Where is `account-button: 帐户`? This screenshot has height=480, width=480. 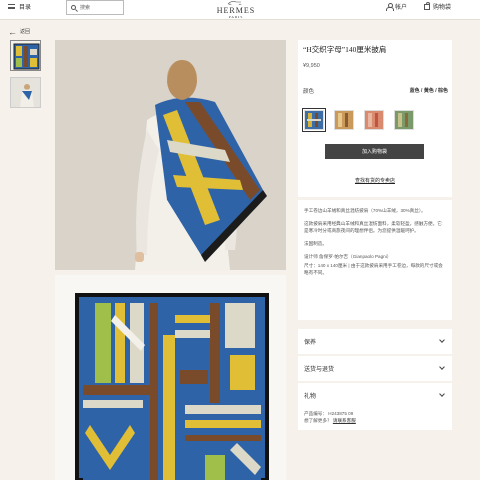
account-button: 帐户 is located at coordinates (396, 6).